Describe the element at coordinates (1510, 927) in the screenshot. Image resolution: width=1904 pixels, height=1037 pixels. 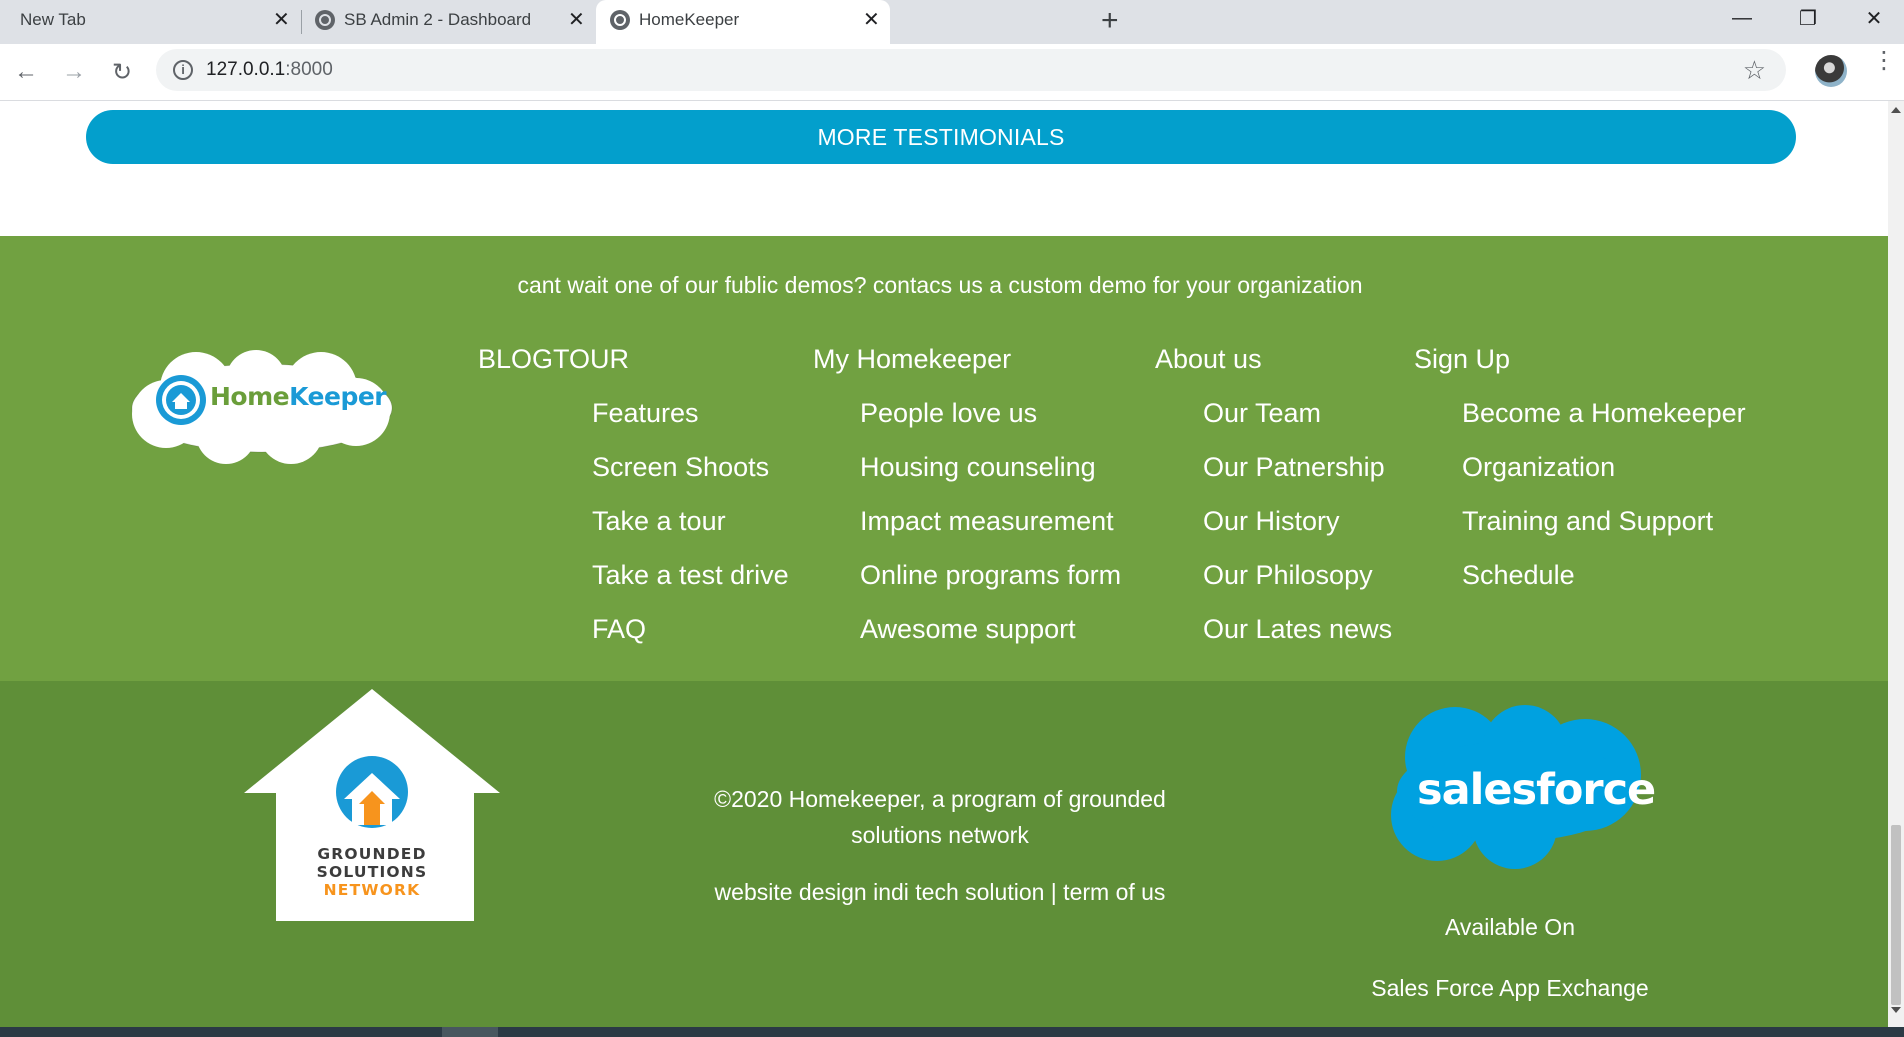
I see `available-on-text: Available On` at that location.